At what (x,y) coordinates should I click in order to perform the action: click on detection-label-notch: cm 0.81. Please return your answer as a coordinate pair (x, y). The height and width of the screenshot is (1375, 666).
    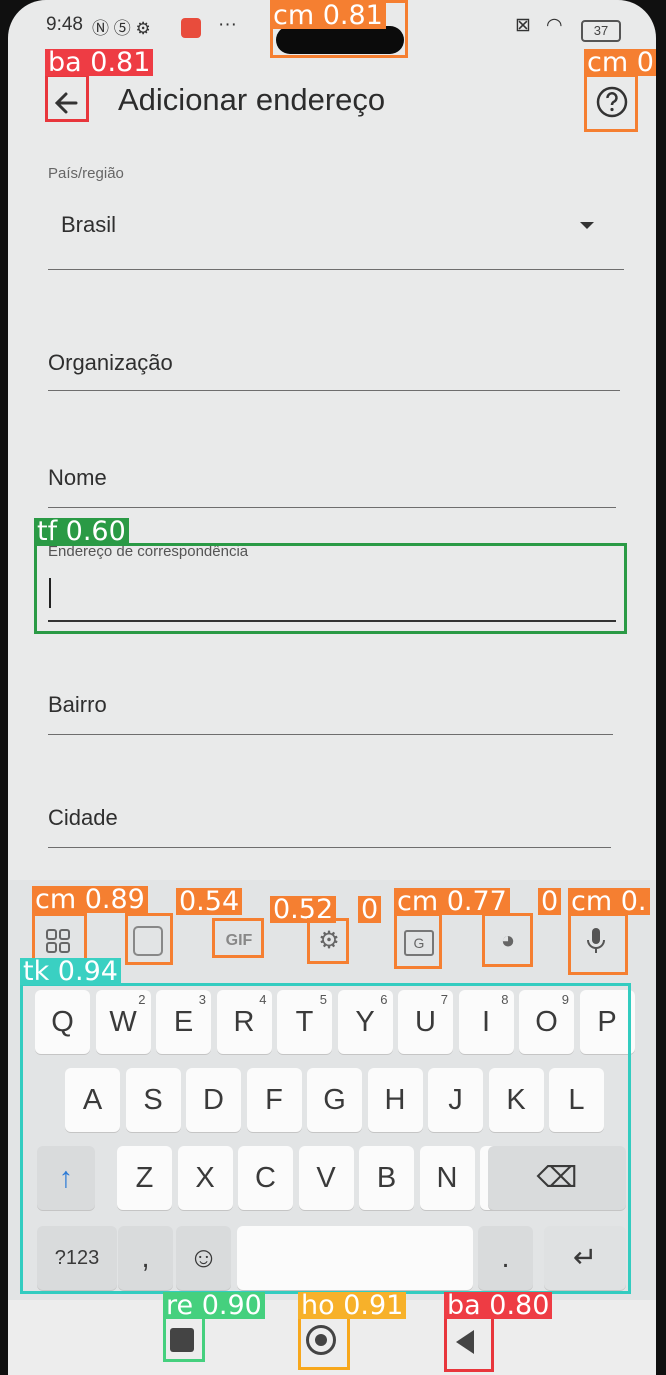
    Looking at the image, I should click on (328, 15).